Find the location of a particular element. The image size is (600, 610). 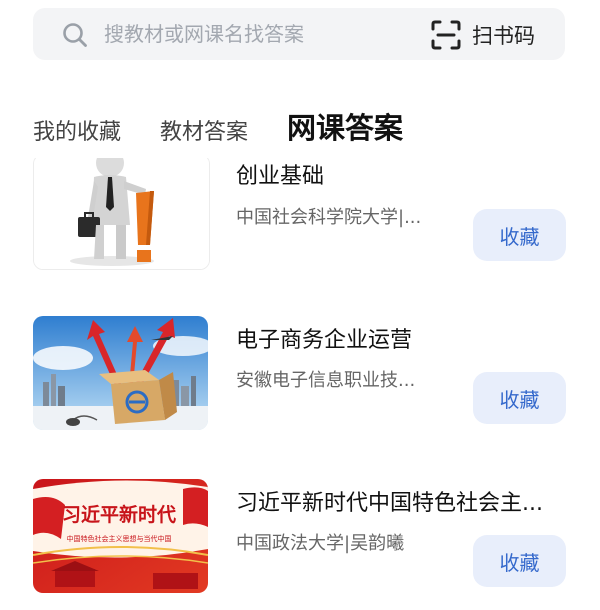

thumbnail-subtitle: 中国特色社会主义思想与当代中国 is located at coordinates (119, 538).